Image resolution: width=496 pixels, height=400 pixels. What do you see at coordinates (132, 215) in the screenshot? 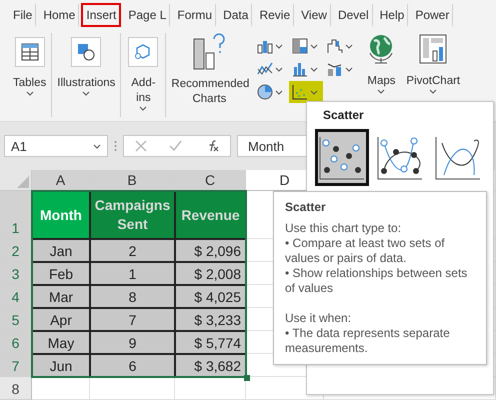
I see `header-cell: Campaigns Sent` at bounding box center [132, 215].